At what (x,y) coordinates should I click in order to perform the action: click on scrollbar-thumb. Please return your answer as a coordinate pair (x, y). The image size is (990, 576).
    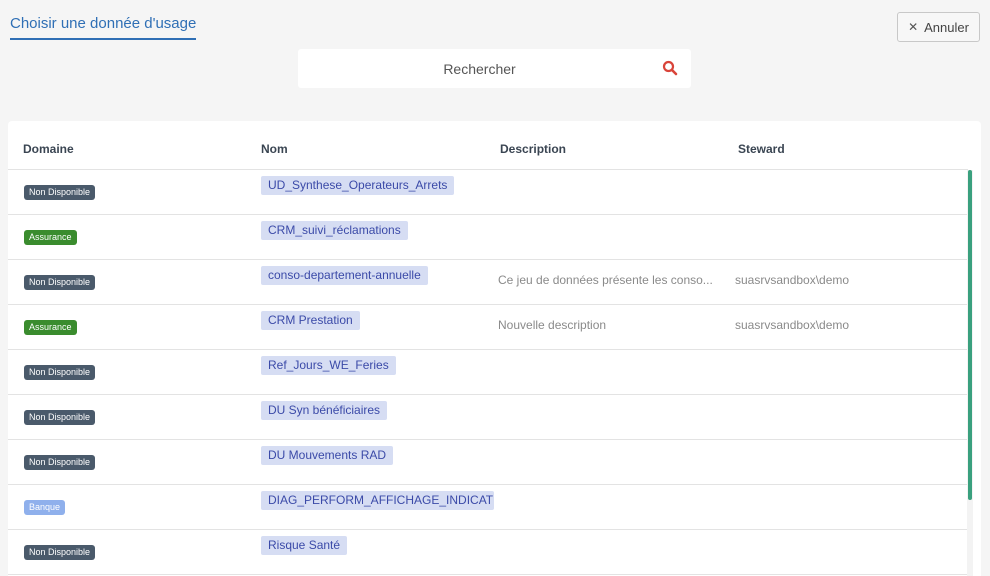
    Looking at the image, I should click on (970, 335).